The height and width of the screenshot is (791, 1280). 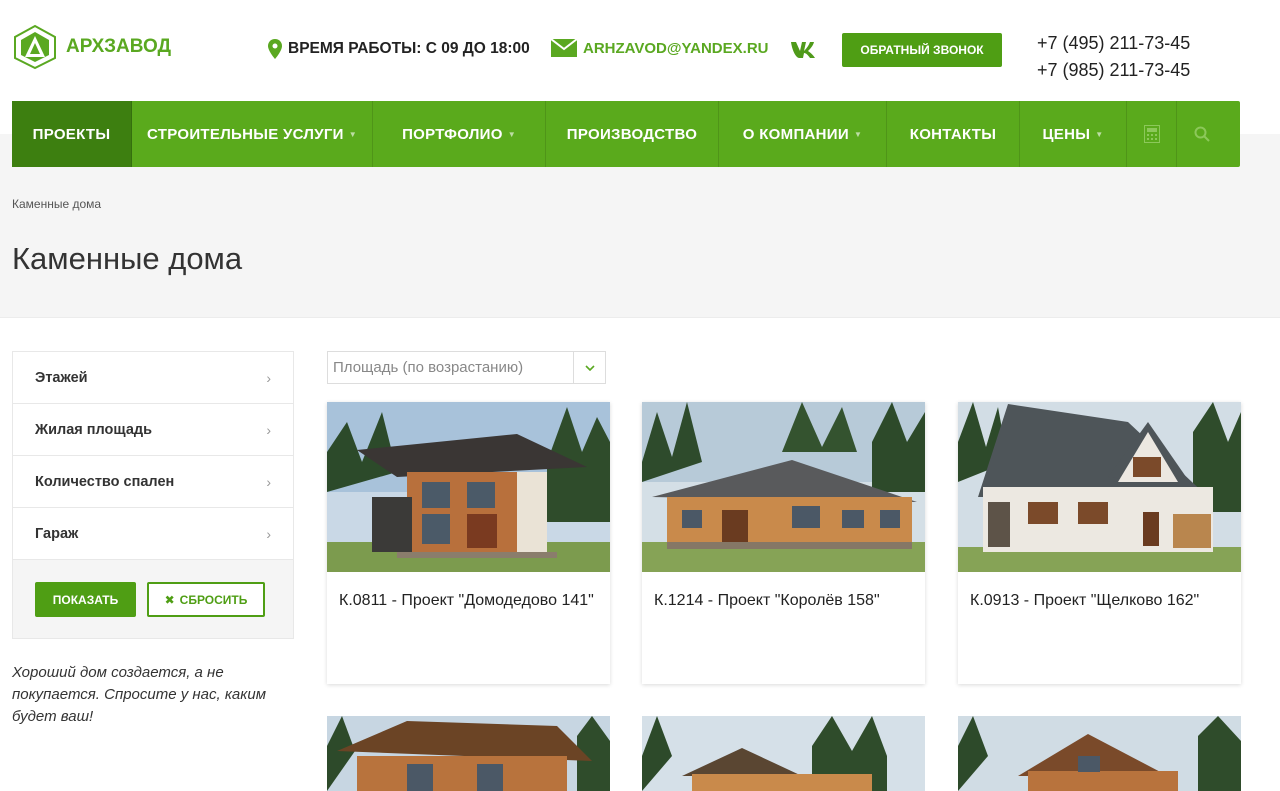 I want to click on working-hours-text: ВРЕМЯ РАБОТЫ: С 09 ДО 18:00, so click(x=409, y=48).